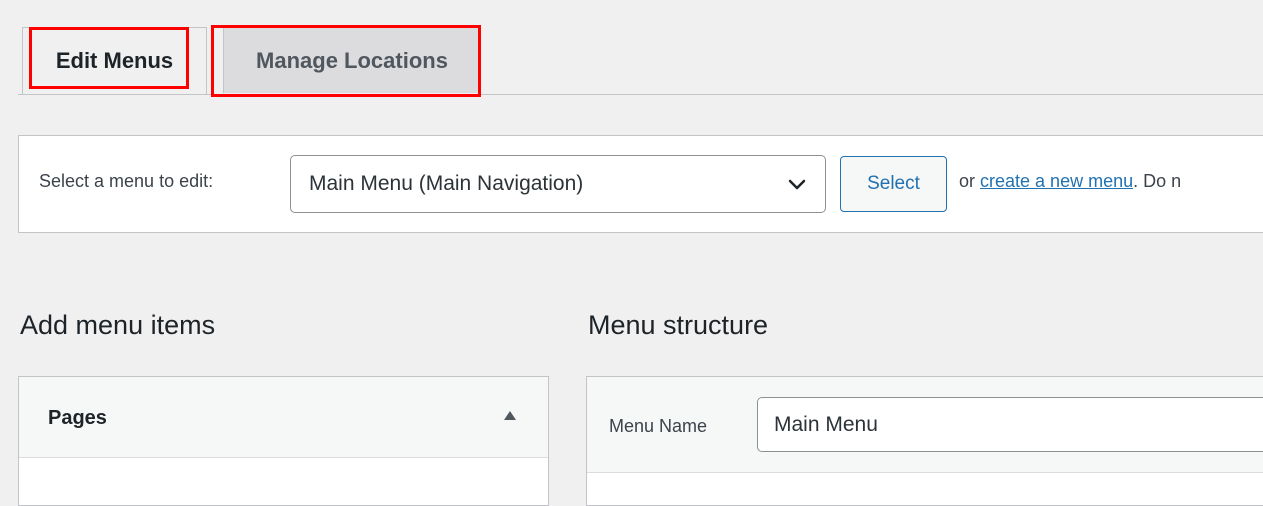 The width and height of the screenshot is (1263, 506). Describe the element at coordinates (658, 426) in the screenshot. I see `menu-name-label: Menu Name` at that location.